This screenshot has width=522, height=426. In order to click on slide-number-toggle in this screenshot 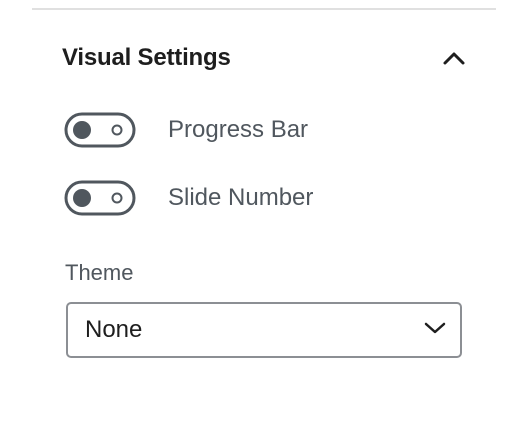, I will do `click(100, 198)`.